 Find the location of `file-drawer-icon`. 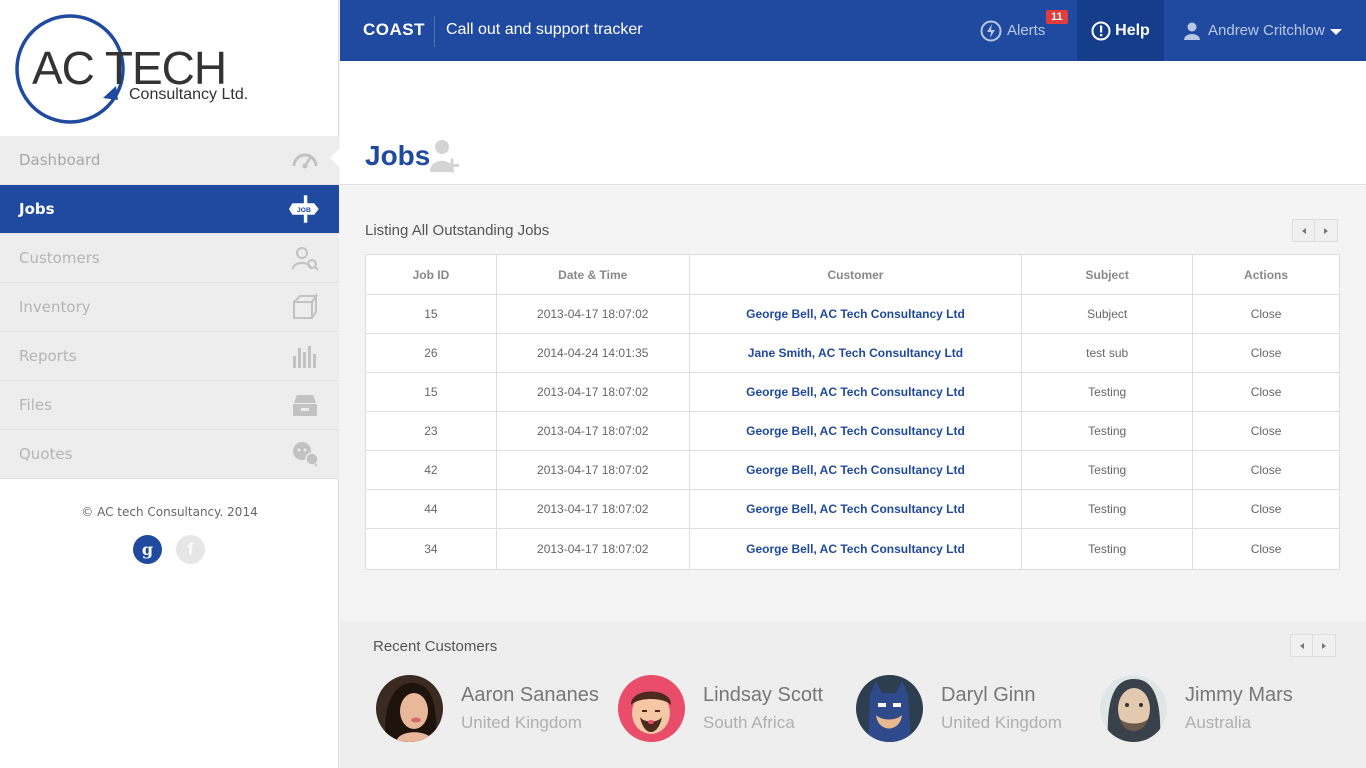

file-drawer-icon is located at coordinates (305, 405).